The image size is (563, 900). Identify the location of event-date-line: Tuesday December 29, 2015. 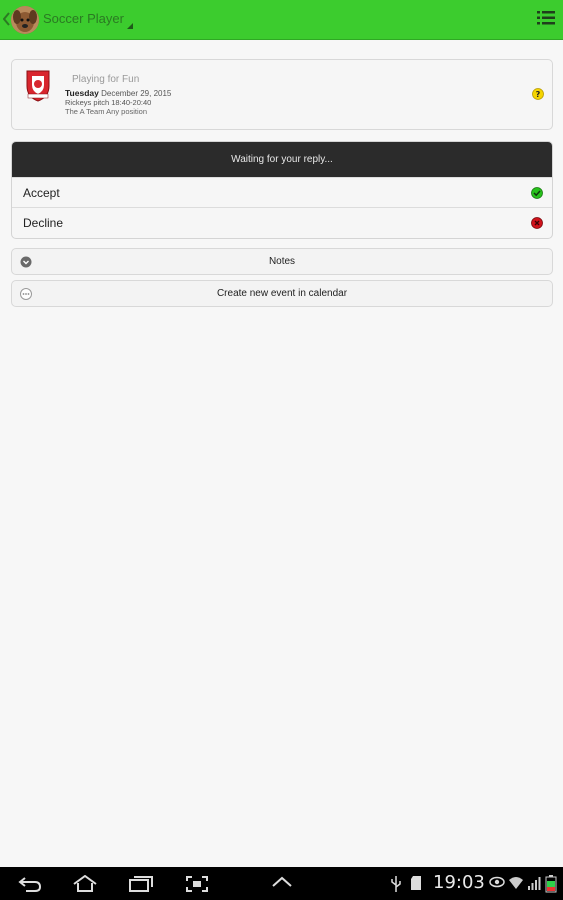
(118, 93).